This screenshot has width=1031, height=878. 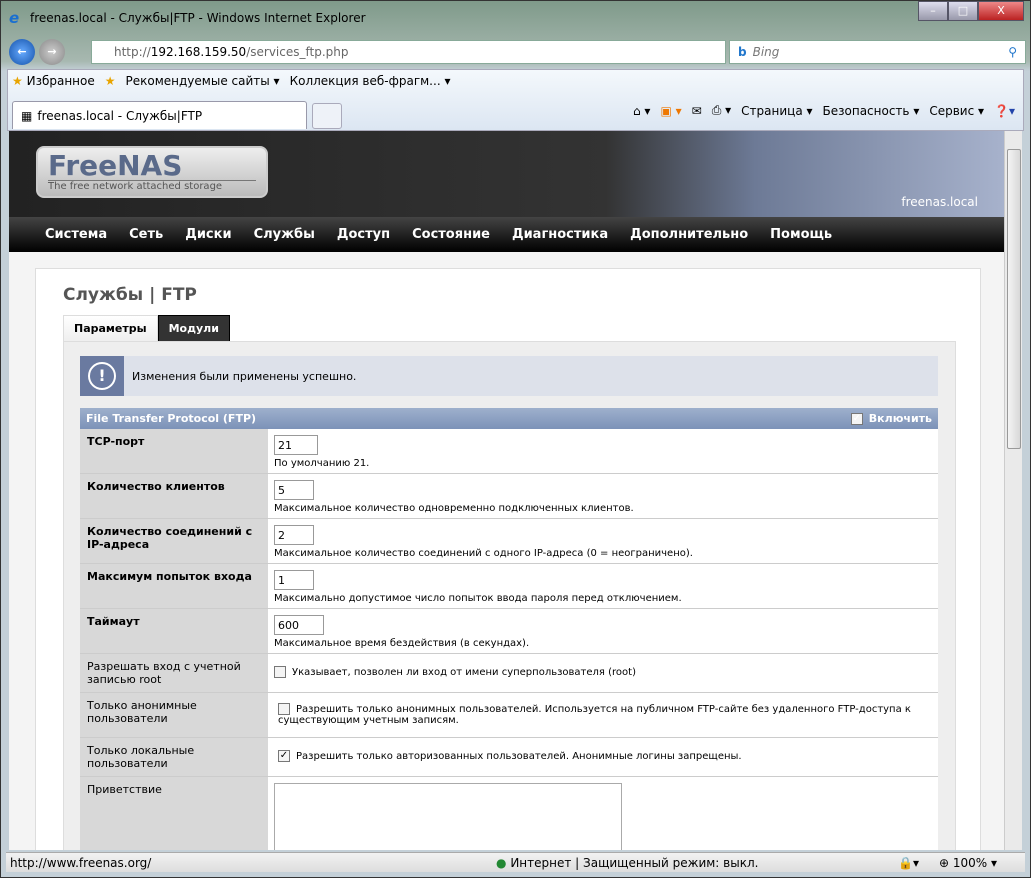 I want to click on fav-link-webslices: Коллекция веб-фрагм... ▾, so click(x=370, y=81).